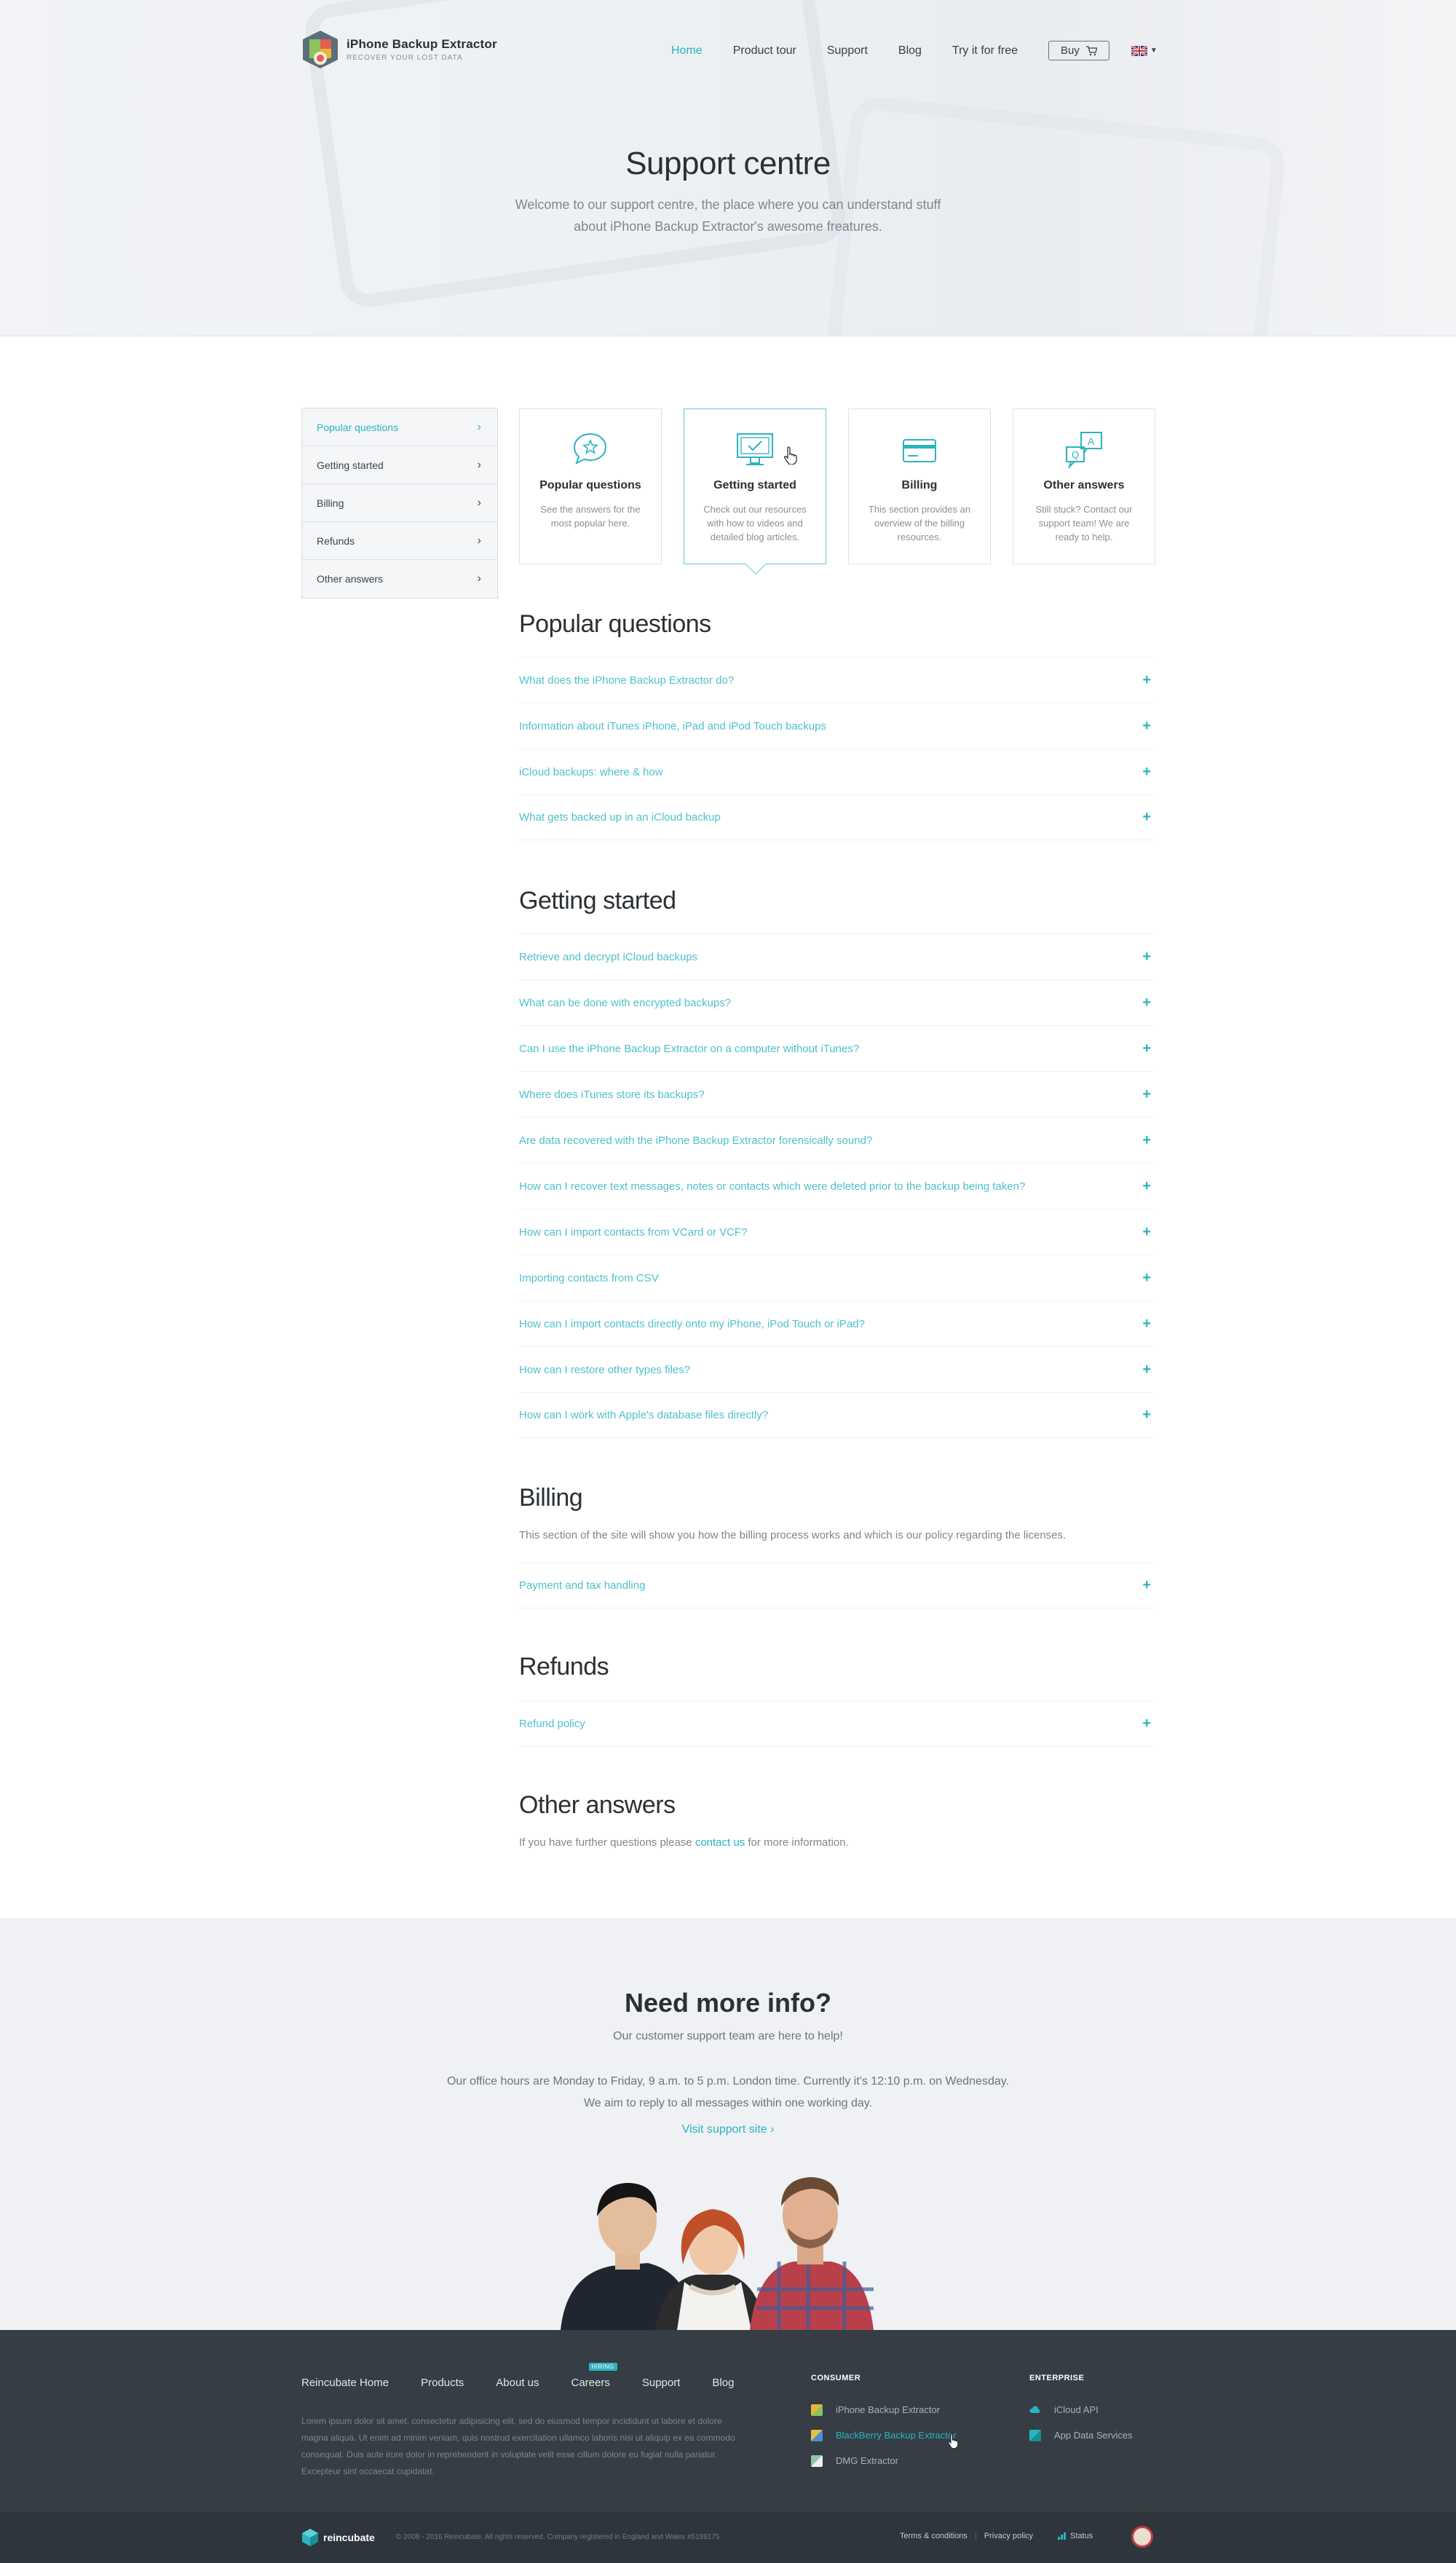  What do you see at coordinates (336, 540) in the screenshot?
I see `sidebar-item-label: Refunds` at bounding box center [336, 540].